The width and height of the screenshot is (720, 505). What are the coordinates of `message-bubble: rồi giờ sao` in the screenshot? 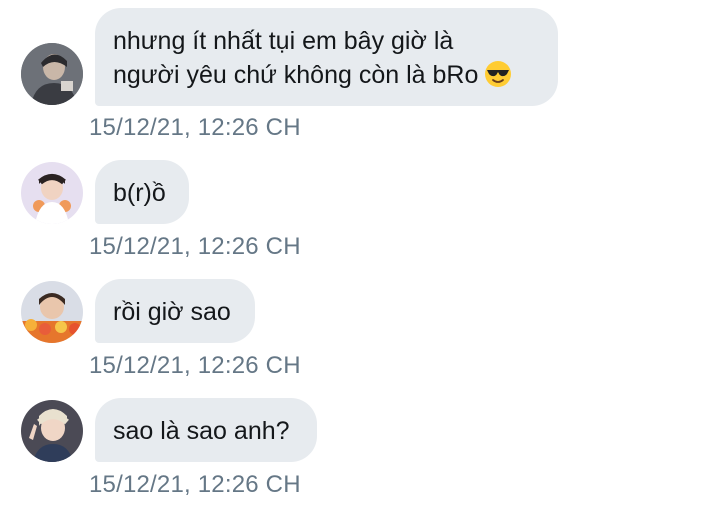 It's located at (175, 311).